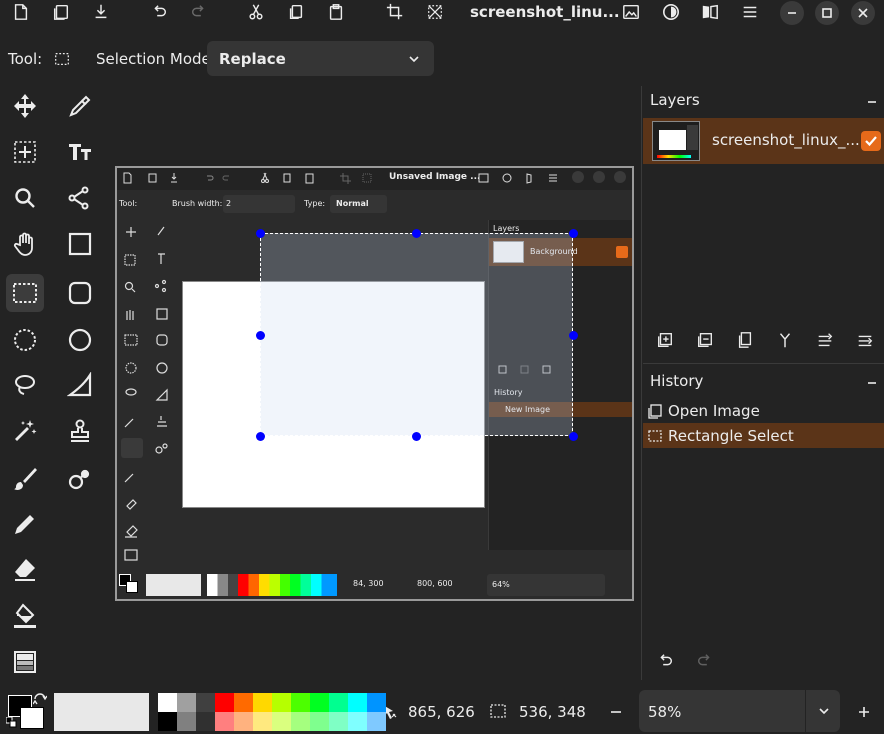  I want to click on rounded-rectangle-tool, so click(80, 293).